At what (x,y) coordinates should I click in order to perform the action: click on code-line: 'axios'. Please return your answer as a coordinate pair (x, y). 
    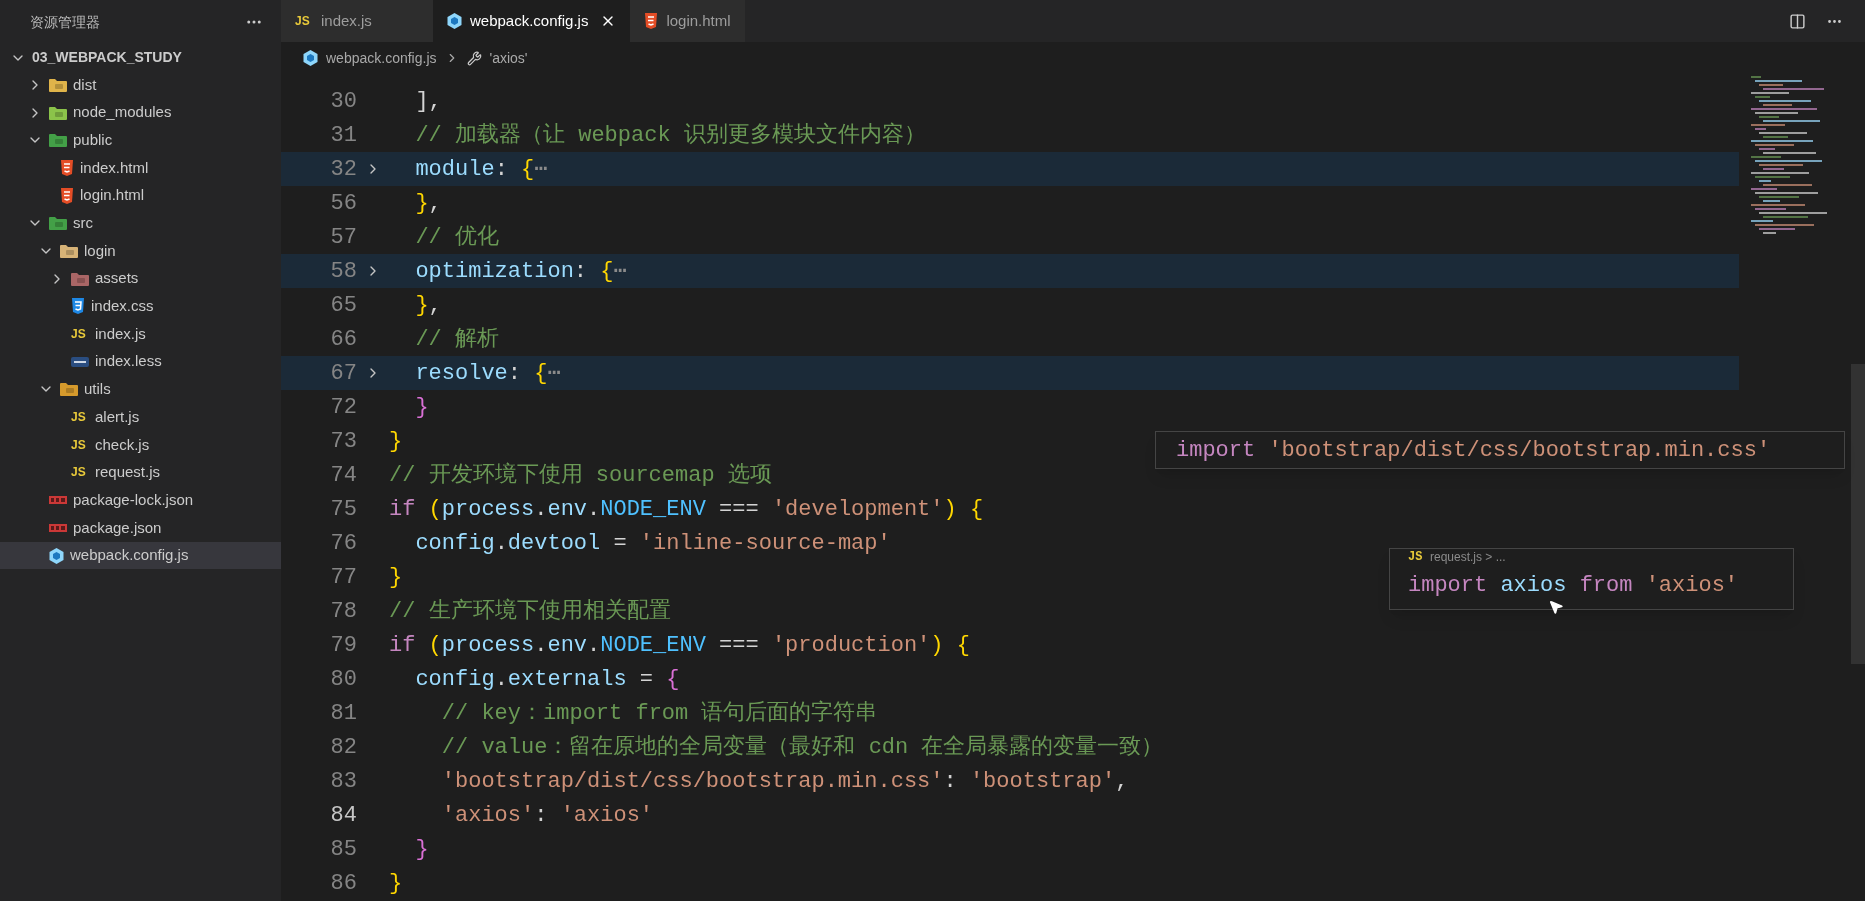
    Looking at the image, I should click on (547, 815).